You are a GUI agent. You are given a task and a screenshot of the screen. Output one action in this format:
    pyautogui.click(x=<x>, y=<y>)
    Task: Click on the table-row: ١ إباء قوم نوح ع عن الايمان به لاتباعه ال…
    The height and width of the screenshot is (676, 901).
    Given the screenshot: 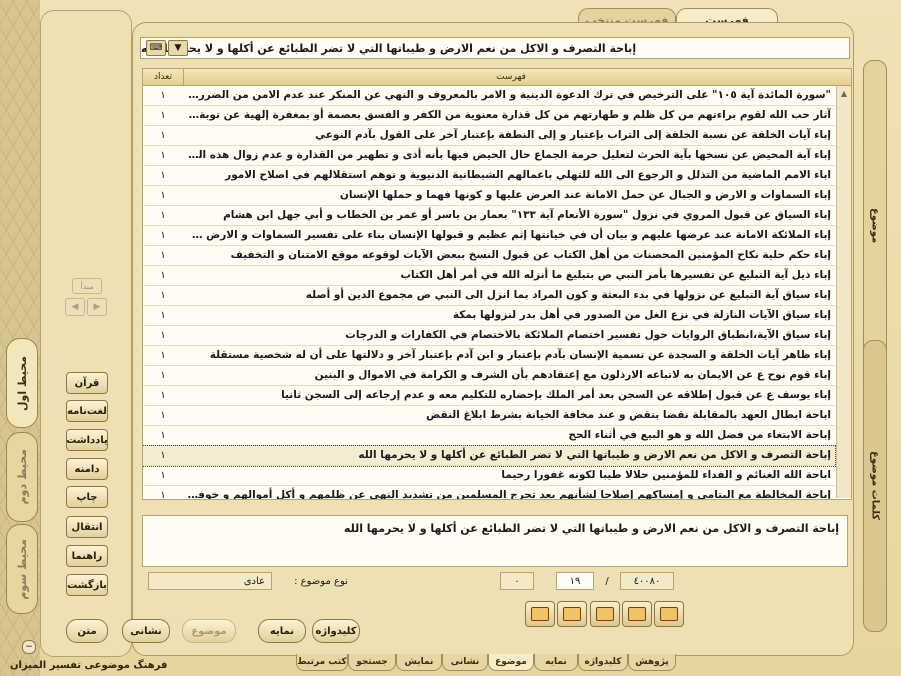 What is the action you would take?
    pyautogui.click(x=489, y=376)
    